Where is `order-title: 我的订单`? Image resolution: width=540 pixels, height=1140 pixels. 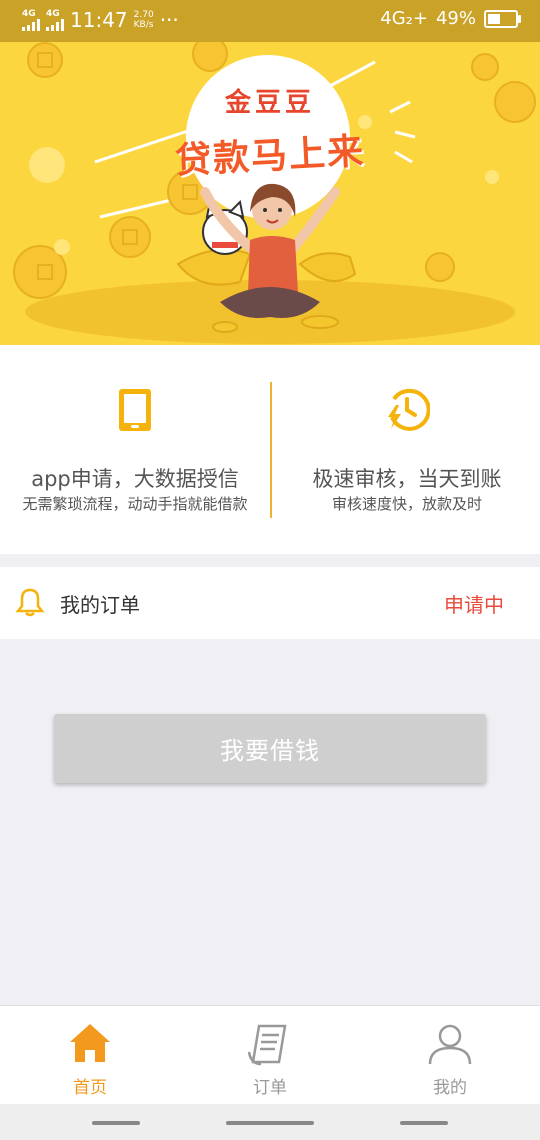
order-title: 我的订单 is located at coordinates (100, 605).